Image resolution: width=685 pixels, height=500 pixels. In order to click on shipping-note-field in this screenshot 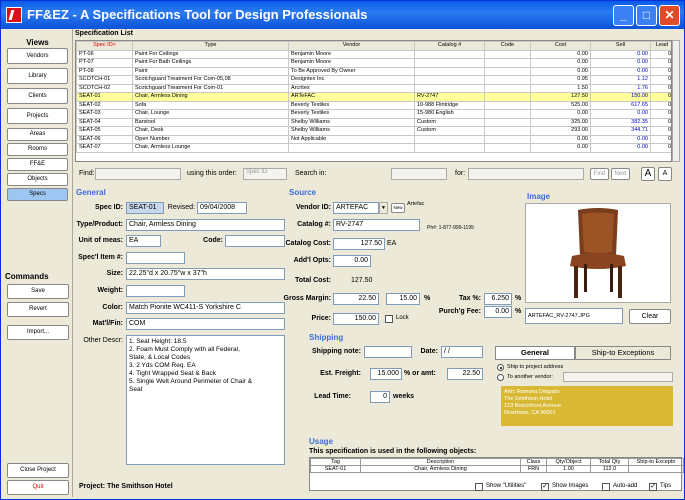, I will do `click(388, 352)`.